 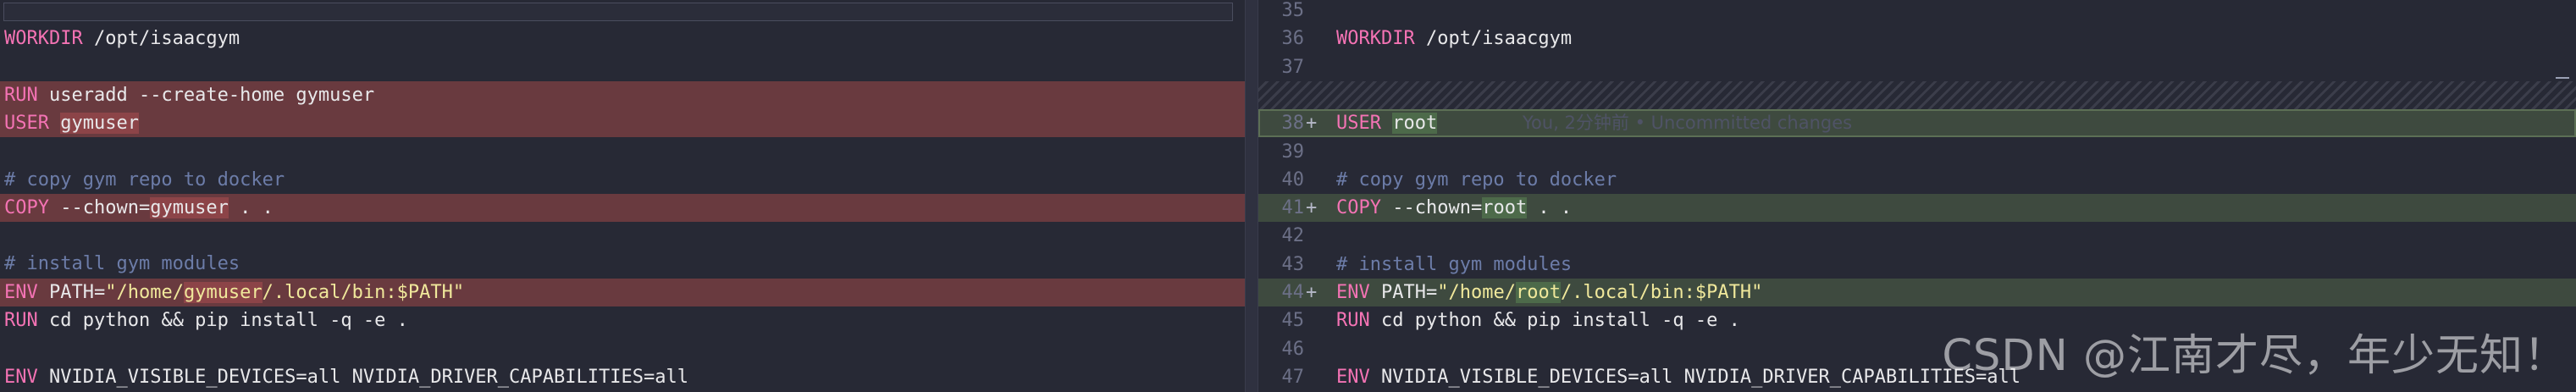 What do you see at coordinates (1293, 292) in the screenshot?
I see `line-number: 44` at bounding box center [1293, 292].